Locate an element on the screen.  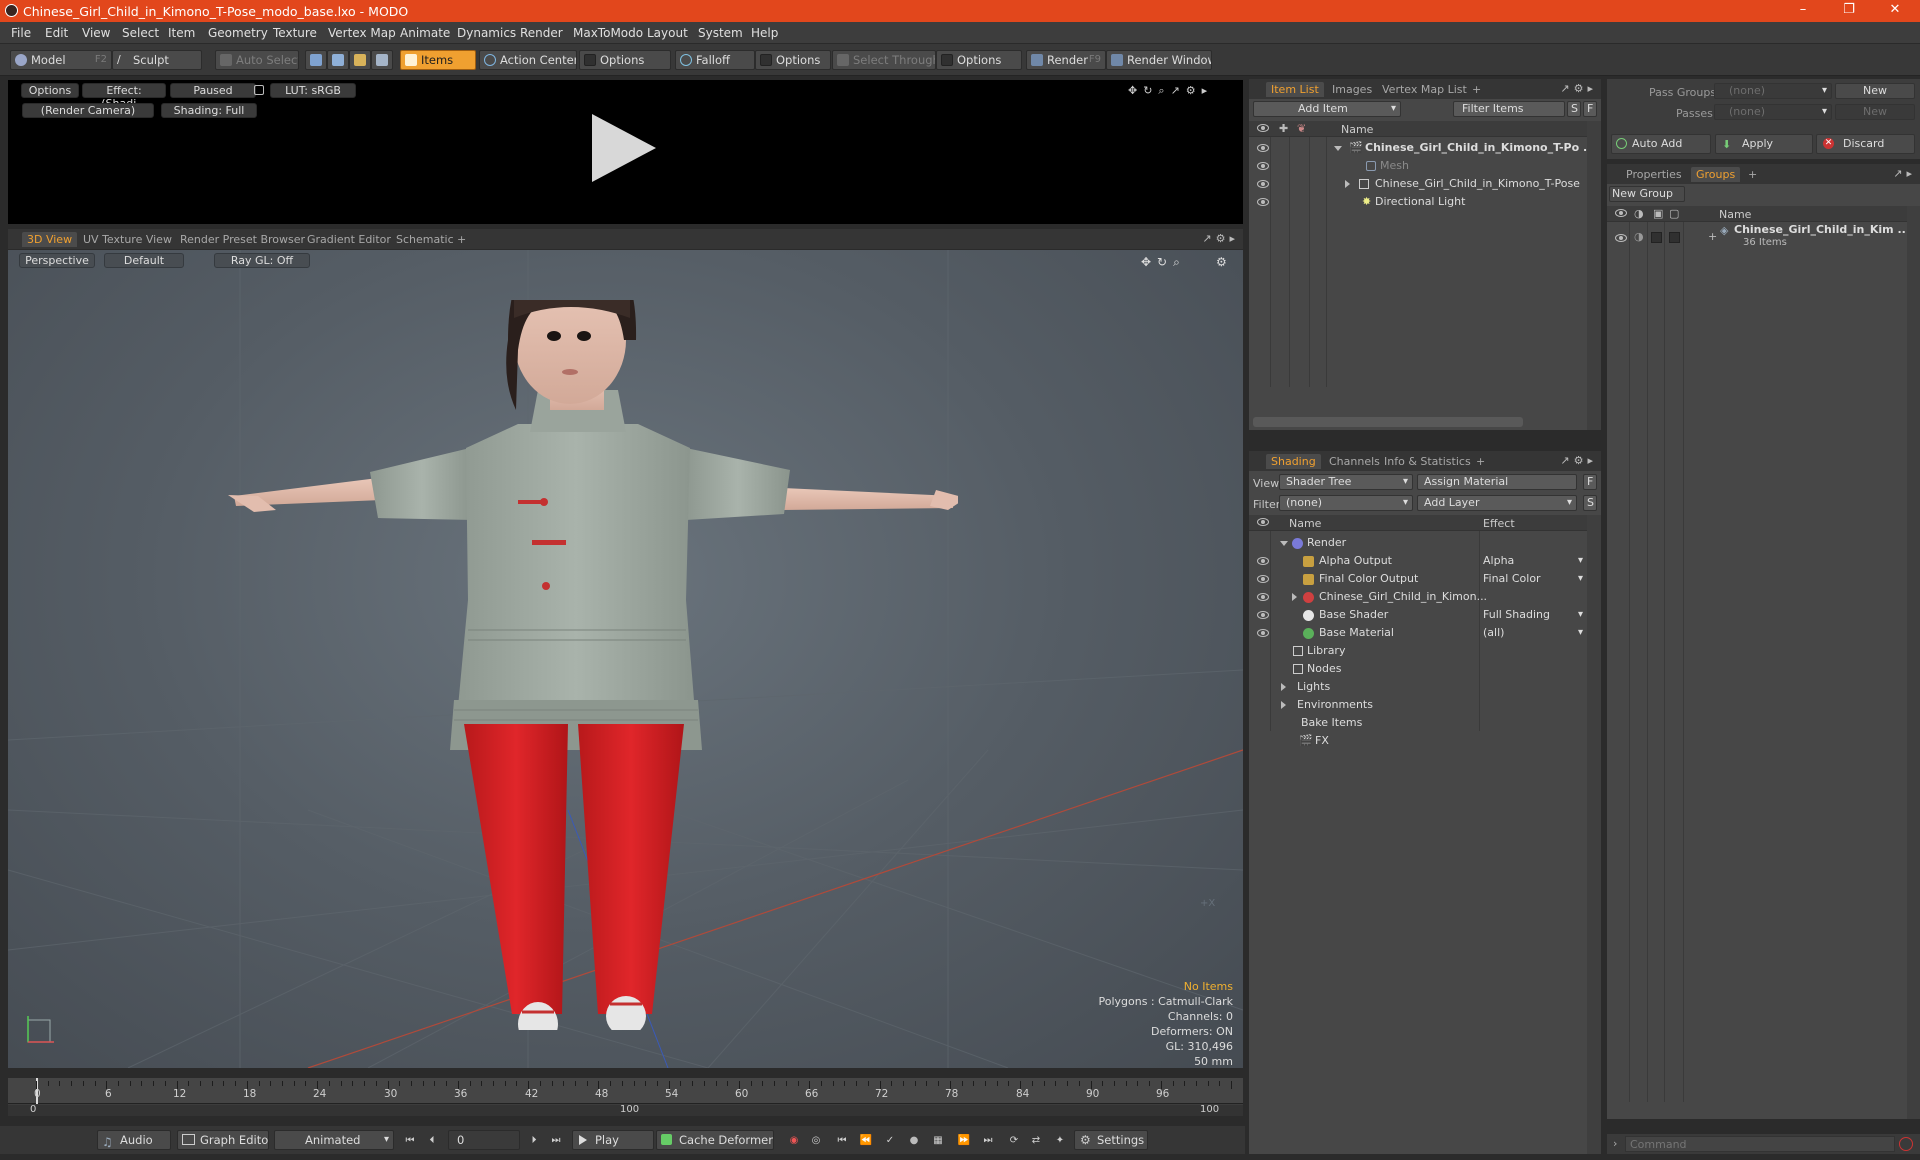
preview-paused-button: Paused is located at coordinates (213, 90).